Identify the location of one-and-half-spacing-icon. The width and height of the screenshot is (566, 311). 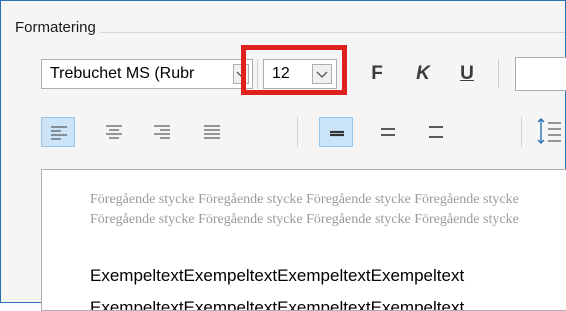
(388, 132).